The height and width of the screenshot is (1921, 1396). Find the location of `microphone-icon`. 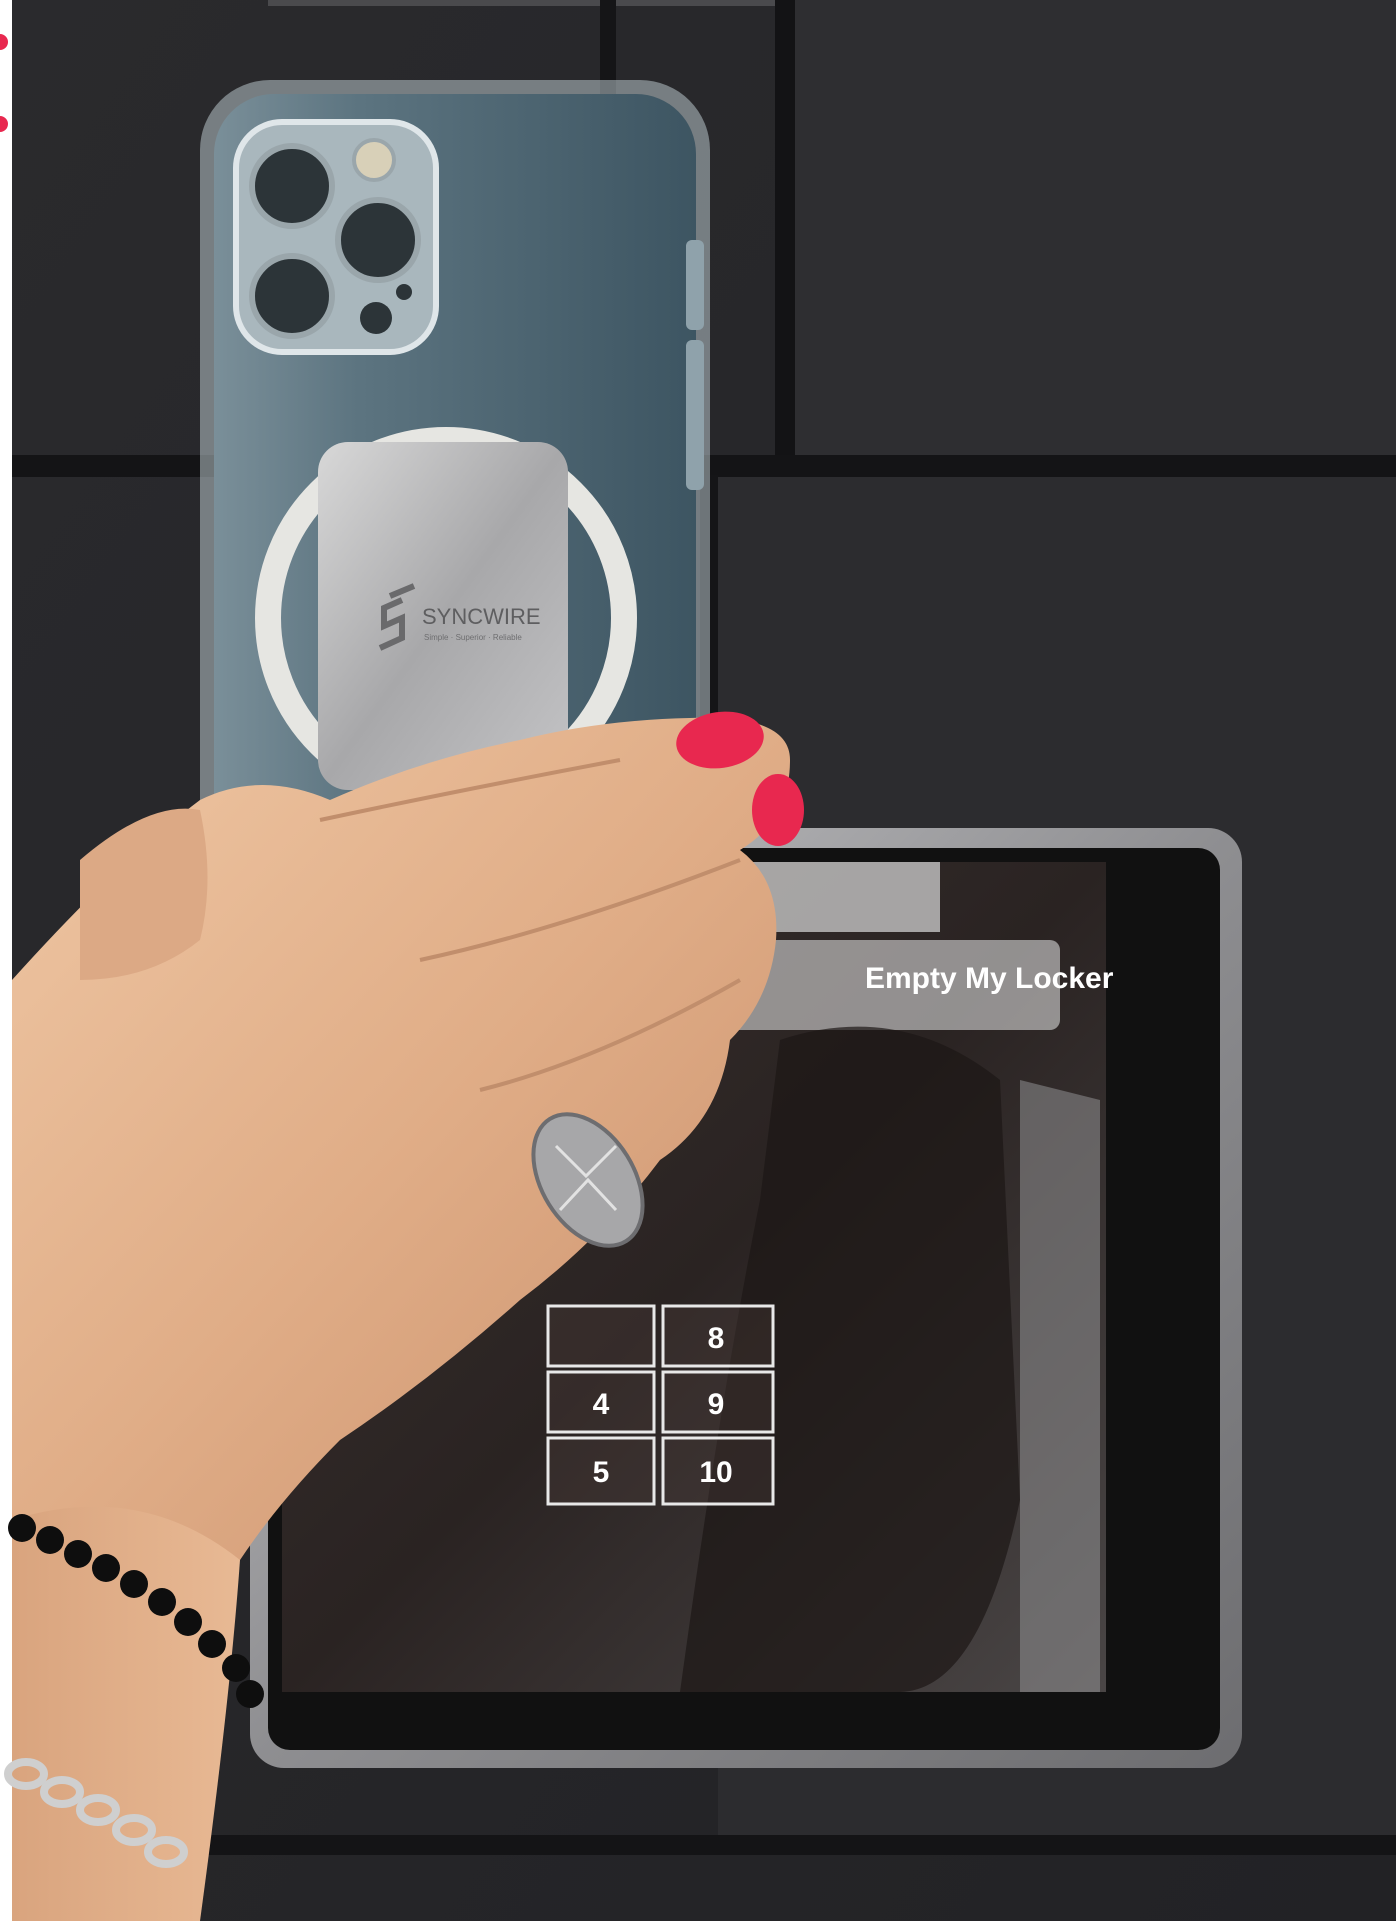

microphone-icon is located at coordinates (404, 292).